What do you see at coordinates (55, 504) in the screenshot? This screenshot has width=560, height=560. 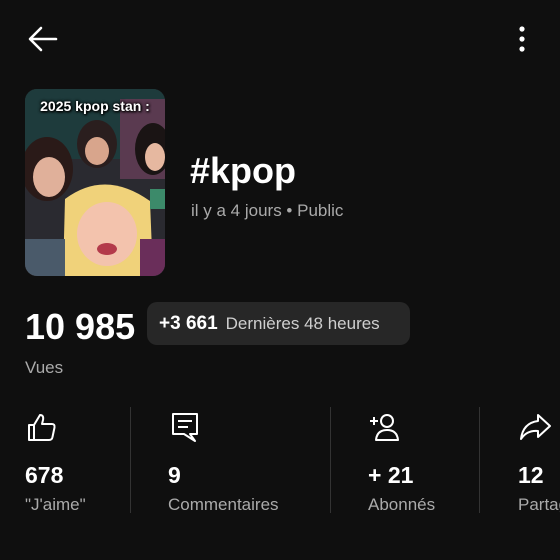 I see `stat-likes-label: "J'aime"` at bounding box center [55, 504].